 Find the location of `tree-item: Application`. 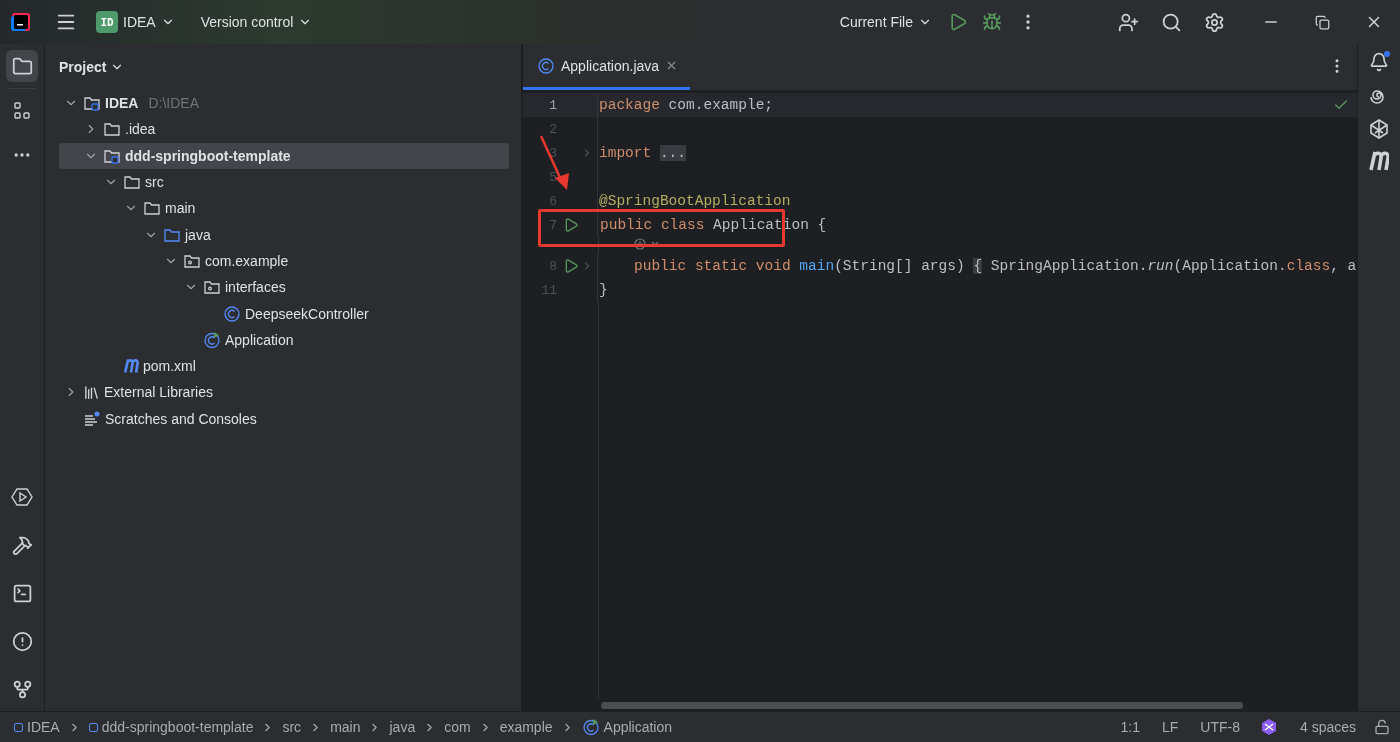

tree-item: Application is located at coordinates (284, 339).